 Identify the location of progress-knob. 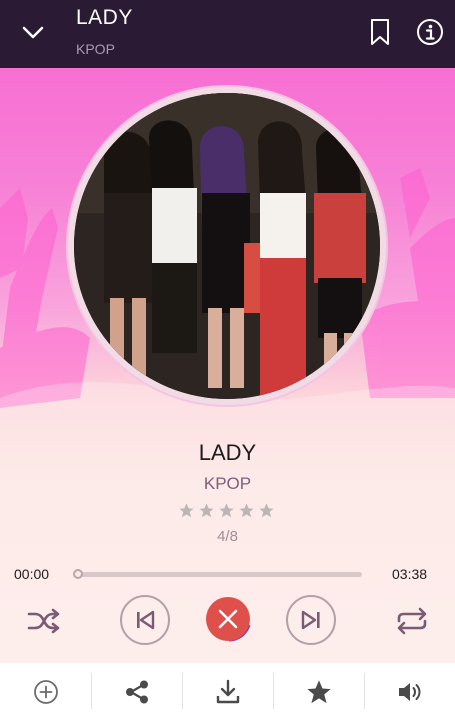
(78, 574).